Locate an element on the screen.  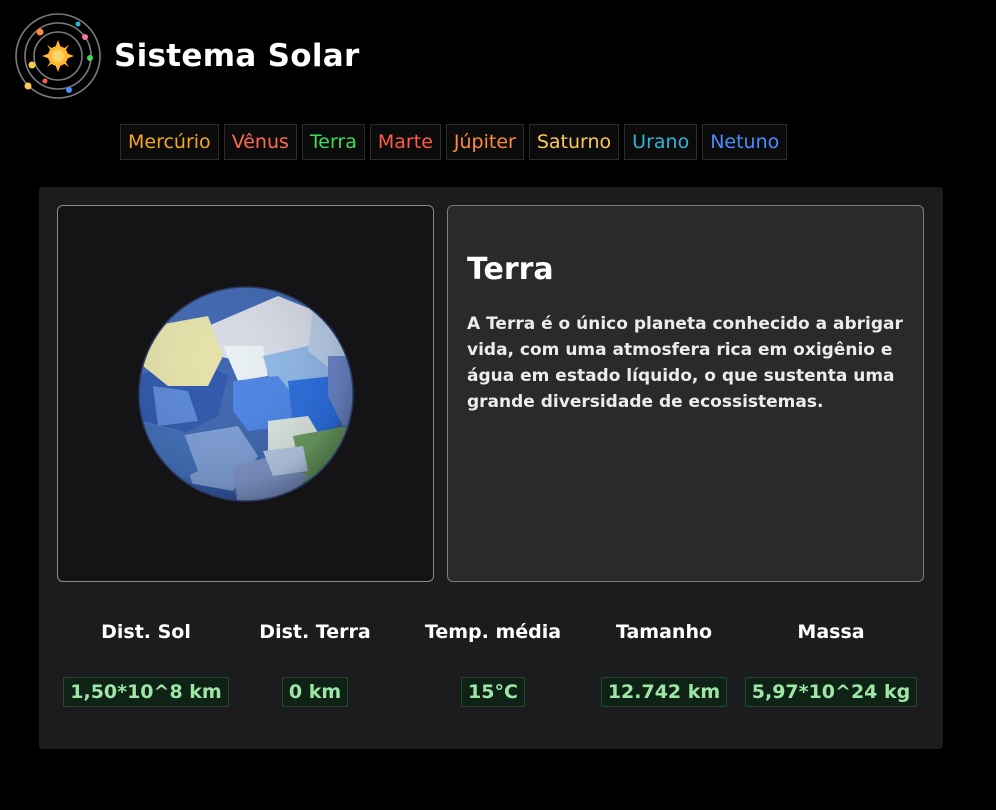
stat-value: 5,97*10^24 kg is located at coordinates (831, 692).